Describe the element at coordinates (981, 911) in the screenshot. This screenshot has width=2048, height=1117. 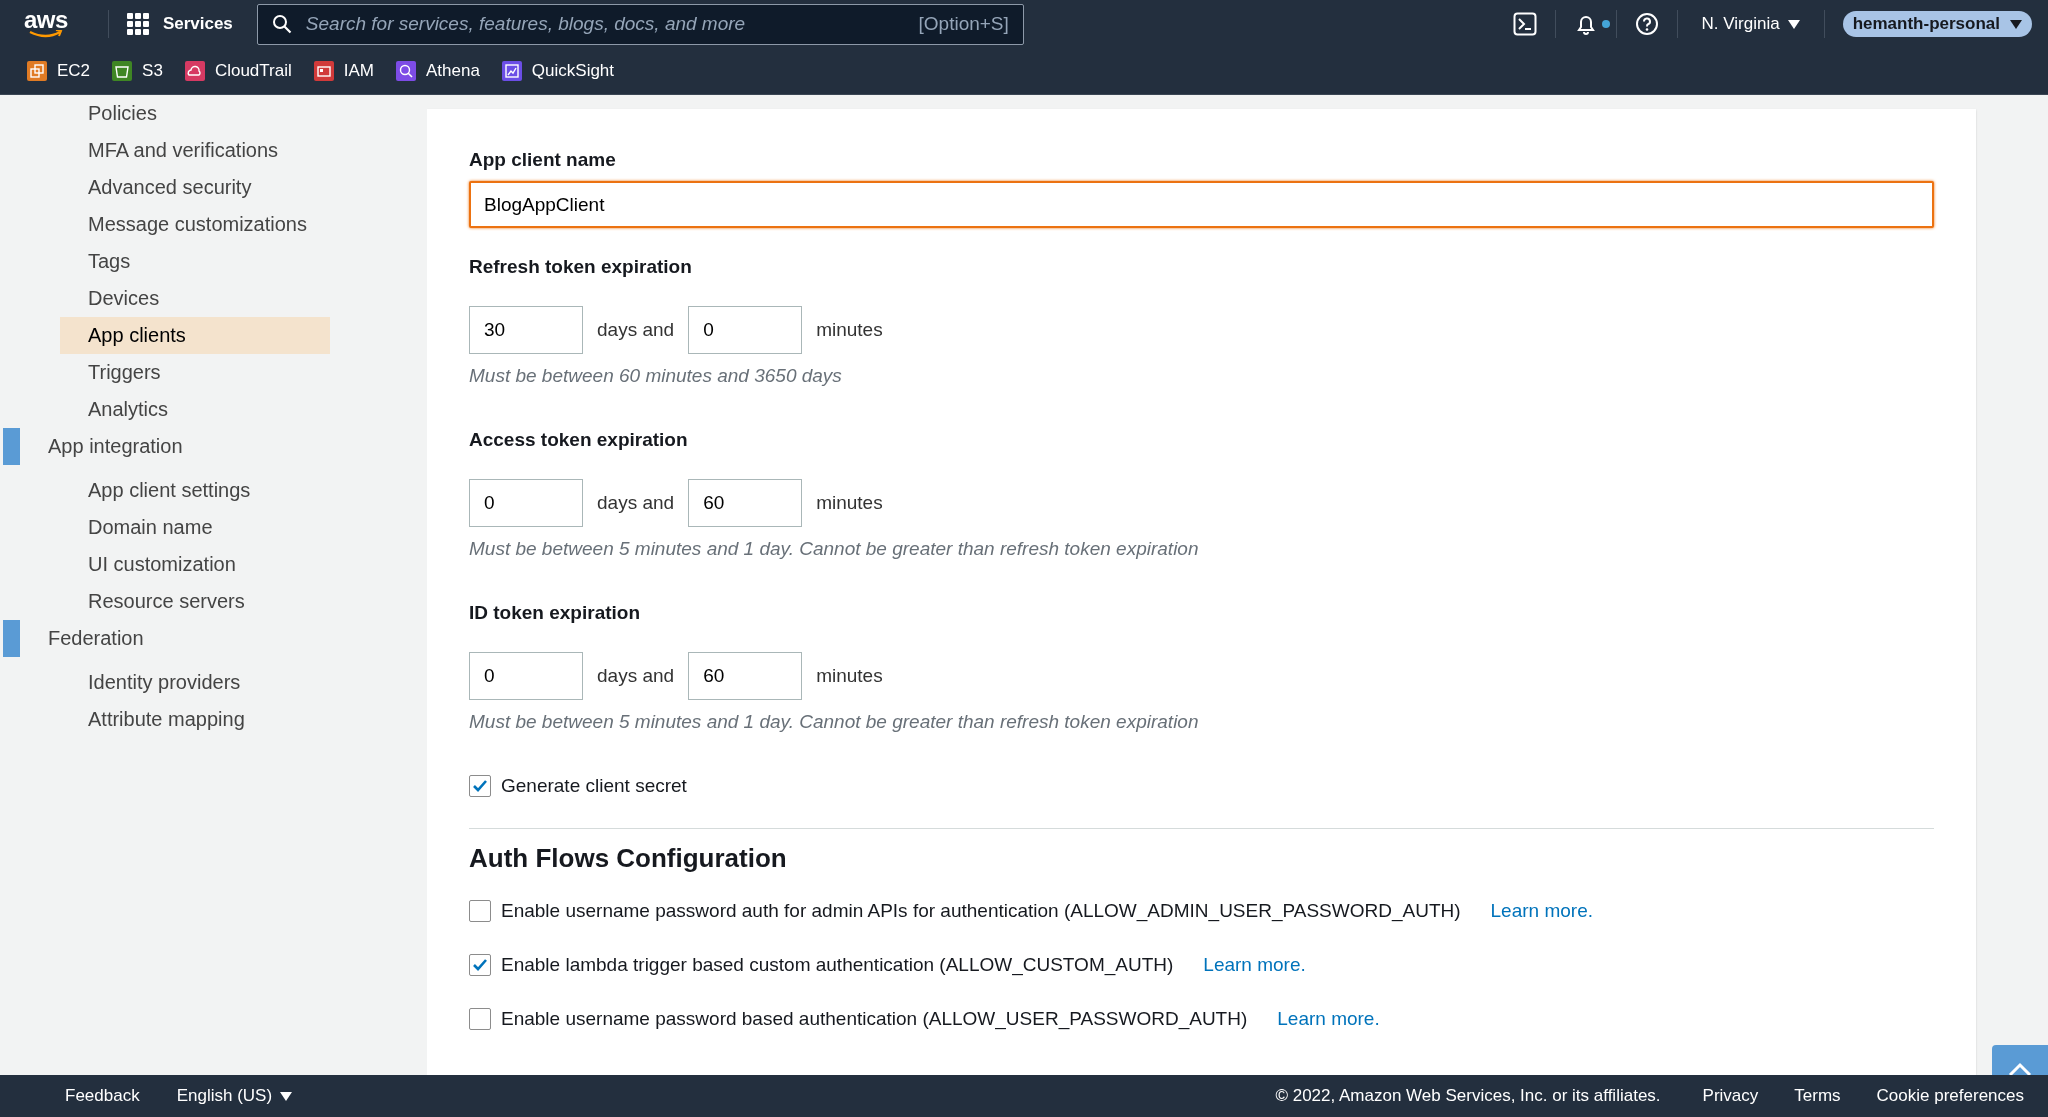
I see `checkbox-label: Enable username password auth for admin APIs for authentication (ALLOW_ADMIN_USER_PASSWORD_AUTH)` at that location.